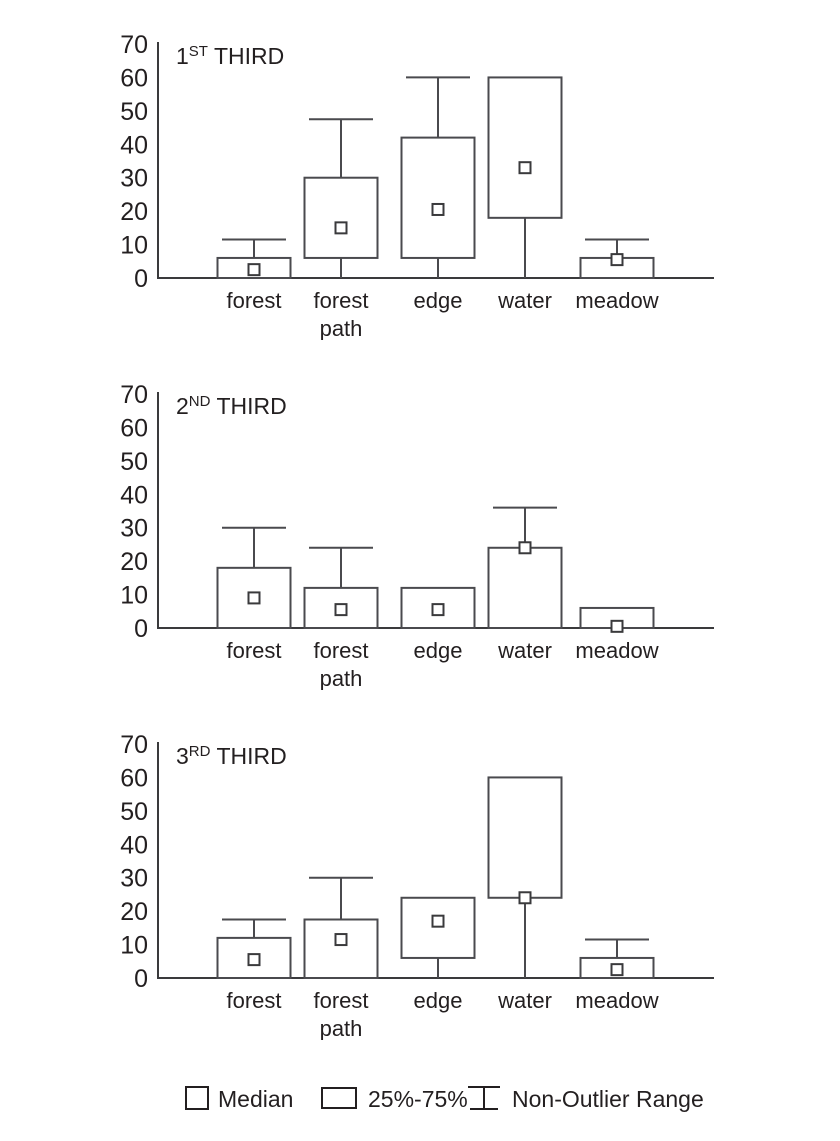  What do you see at coordinates (198, 51) in the screenshot?
I see `panel-title-ordinal-suffix: ST` at bounding box center [198, 51].